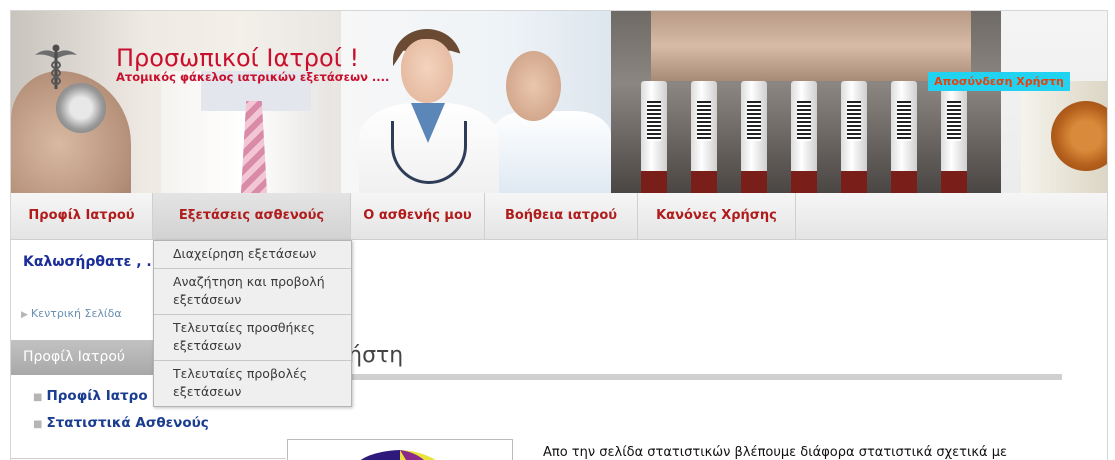 This screenshot has width=1115, height=460. I want to click on banner-nurse-image, so click(476, 102).